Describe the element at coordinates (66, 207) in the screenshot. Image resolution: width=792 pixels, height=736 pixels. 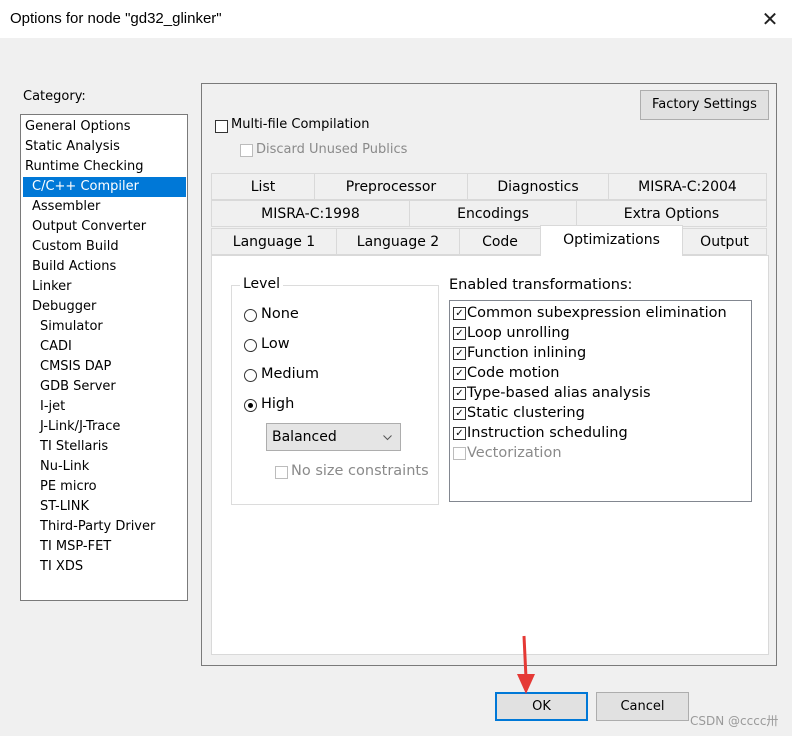
I see `tree-item-assembler: Assembler` at that location.